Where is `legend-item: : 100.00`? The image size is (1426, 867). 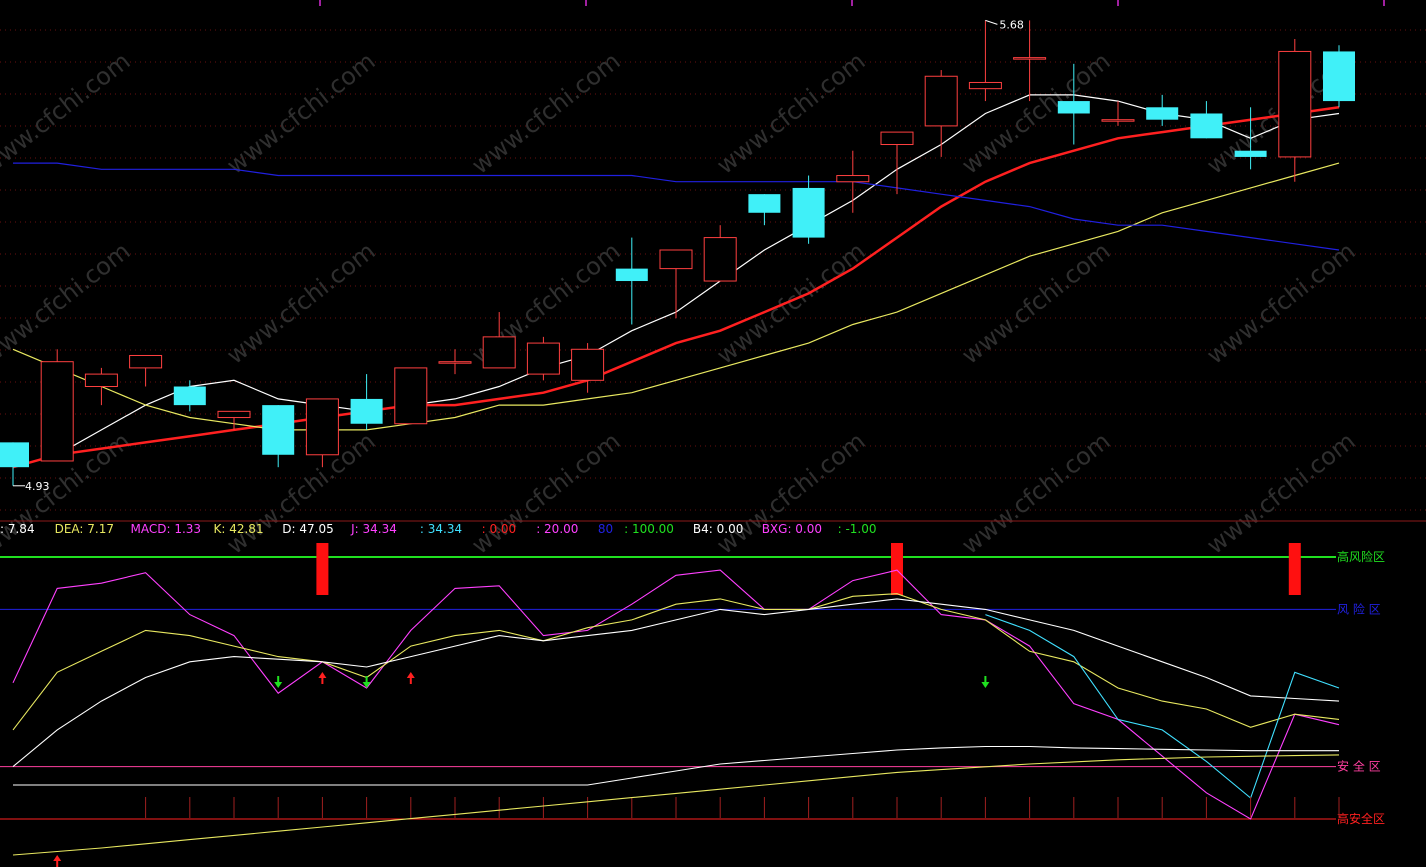 legend-item: : 100.00 is located at coordinates (649, 529).